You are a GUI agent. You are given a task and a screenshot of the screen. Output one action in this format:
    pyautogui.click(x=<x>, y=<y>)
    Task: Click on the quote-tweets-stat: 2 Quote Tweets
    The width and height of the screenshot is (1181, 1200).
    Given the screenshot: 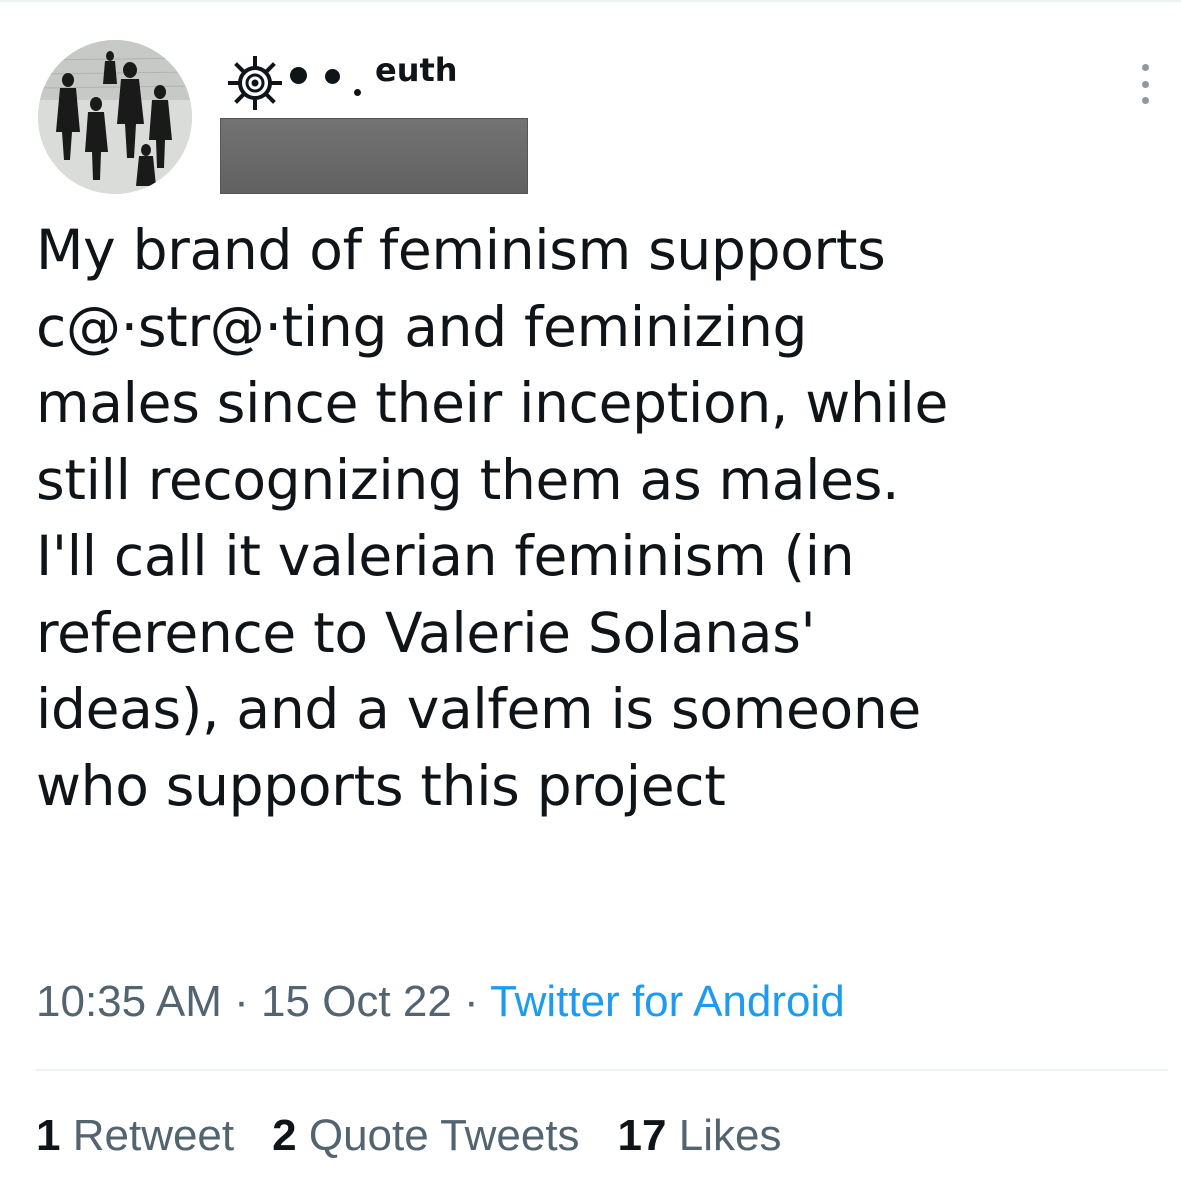 What is the action you would take?
    pyautogui.click(x=425, y=1136)
    